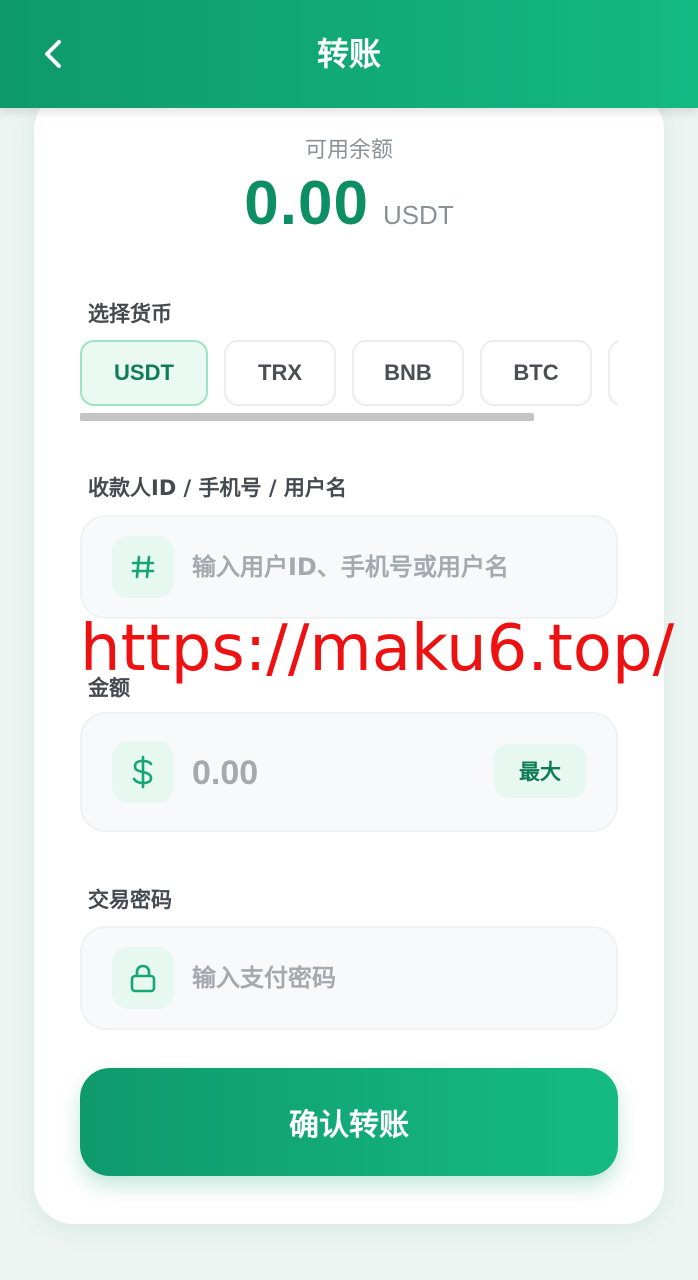  I want to click on page-title: 转账, so click(348, 54).